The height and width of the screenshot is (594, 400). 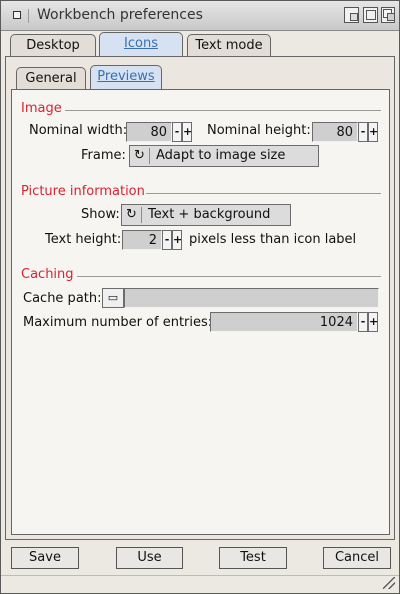 What do you see at coordinates (113, 298) in the screenshot?
I see `file-icon: ▭` at bounding box center [113, 298].